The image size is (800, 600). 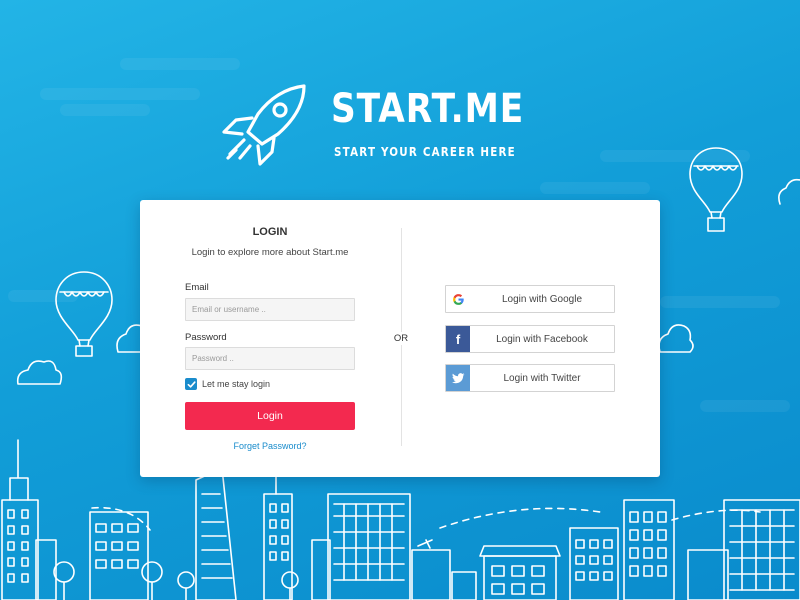 I want to click on facebook-login-button: f Login with Facebook, so click(x=530, y=339).